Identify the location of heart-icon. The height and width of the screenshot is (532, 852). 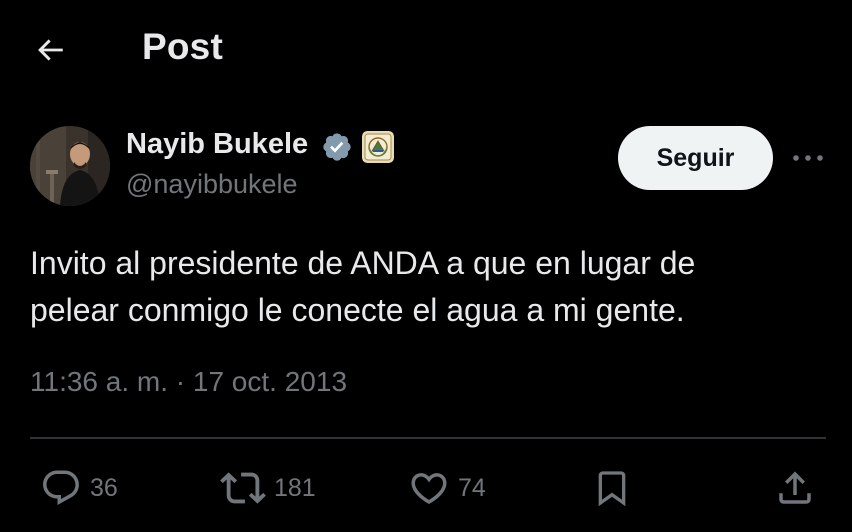
(429, 489).